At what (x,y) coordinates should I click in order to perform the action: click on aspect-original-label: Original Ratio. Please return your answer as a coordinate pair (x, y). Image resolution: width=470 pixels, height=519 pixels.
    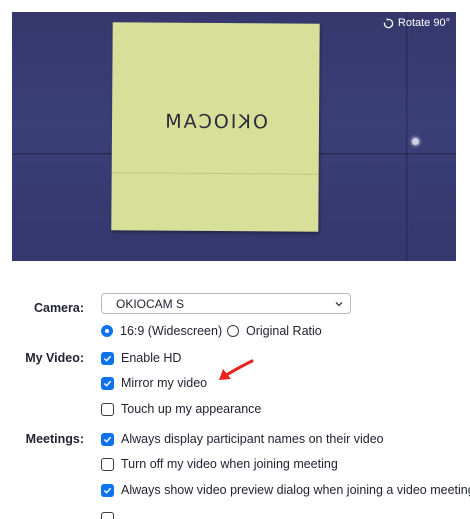
    Looking at the image, I should click on (284, 331).